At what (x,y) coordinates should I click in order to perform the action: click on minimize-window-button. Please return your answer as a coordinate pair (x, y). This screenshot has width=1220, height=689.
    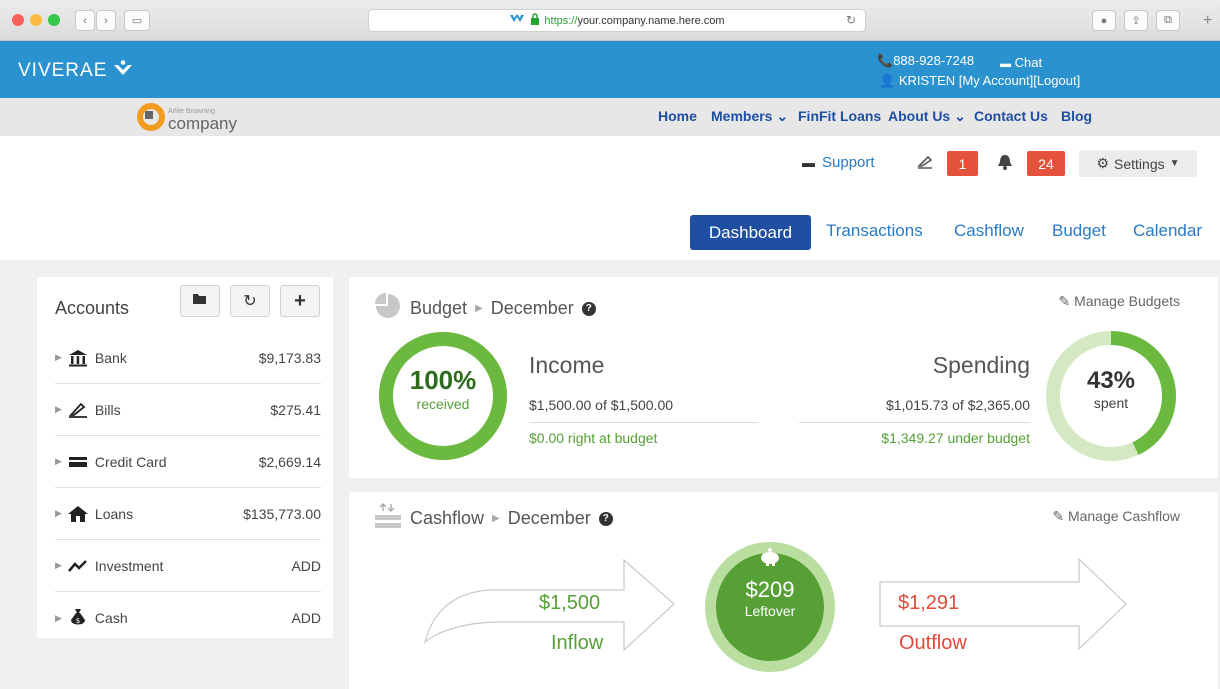
    Looking at the image, I should click on (36, 20).